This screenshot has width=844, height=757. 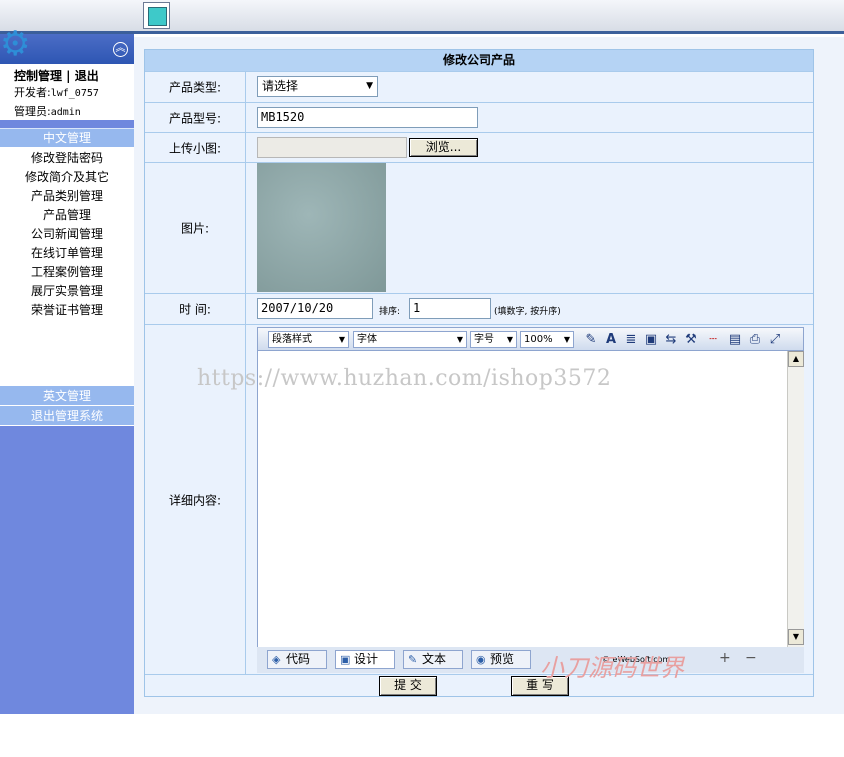 What do you see at coordinates (15, 44) in the screenshot?
I see `gear-icon: ⚙` at bounding box center [15, 44].